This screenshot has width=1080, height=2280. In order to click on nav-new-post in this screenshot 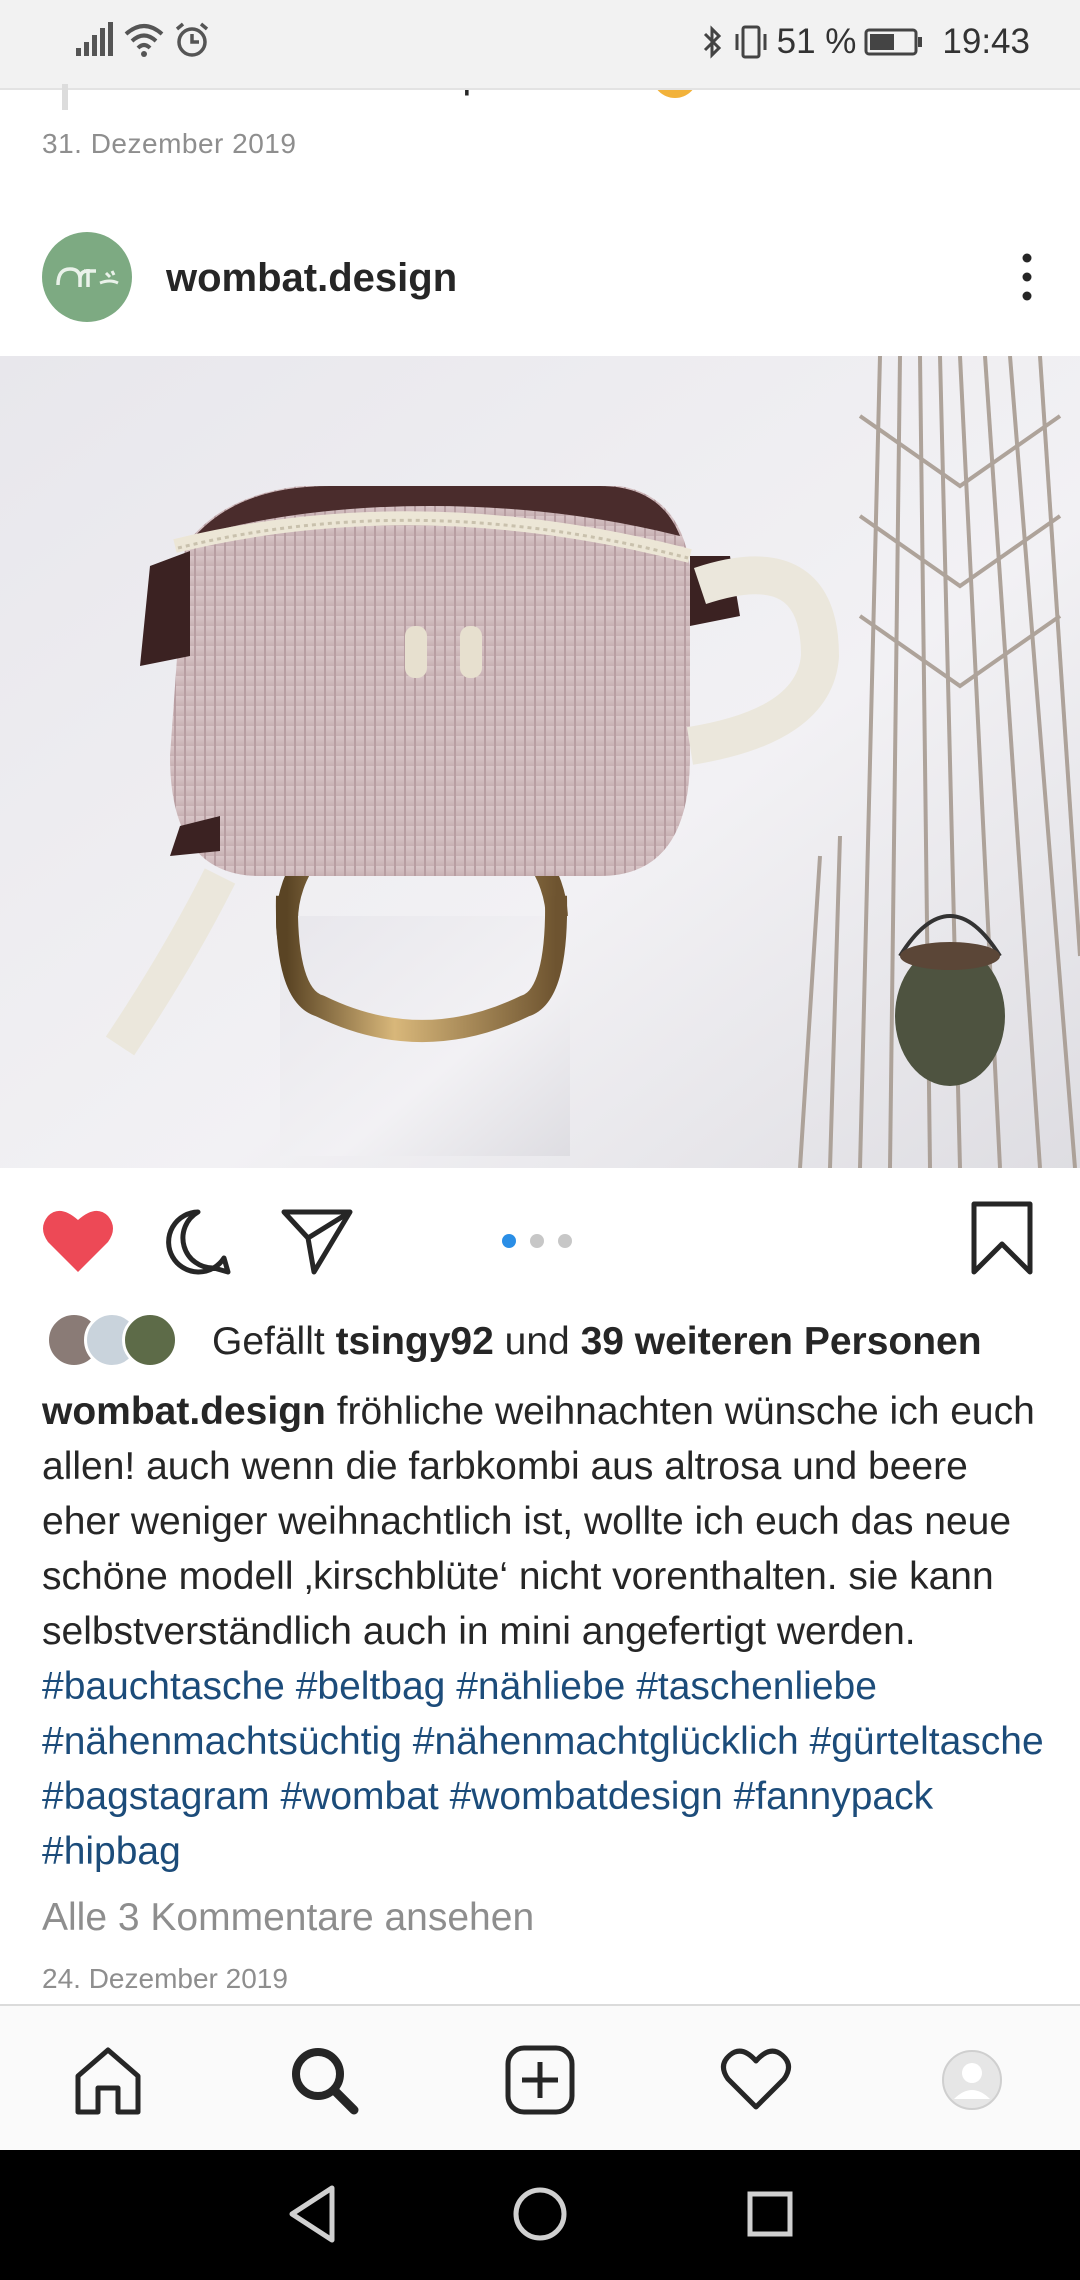, I will do `click(540, 2080)`.